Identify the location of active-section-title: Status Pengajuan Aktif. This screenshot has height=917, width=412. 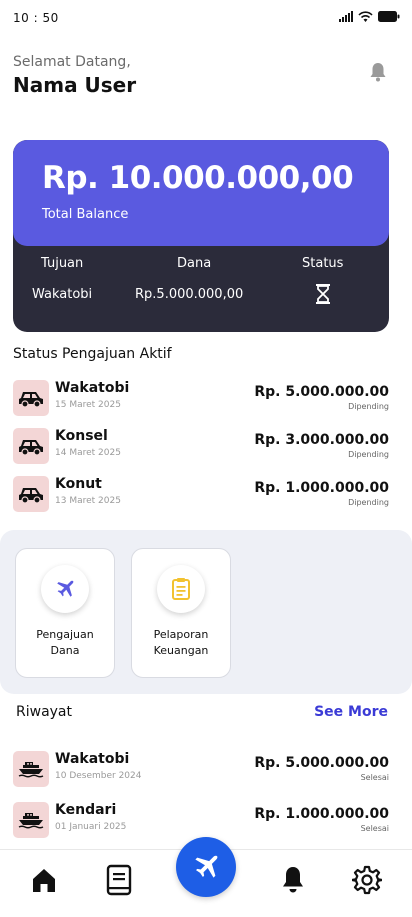
(92, 354).